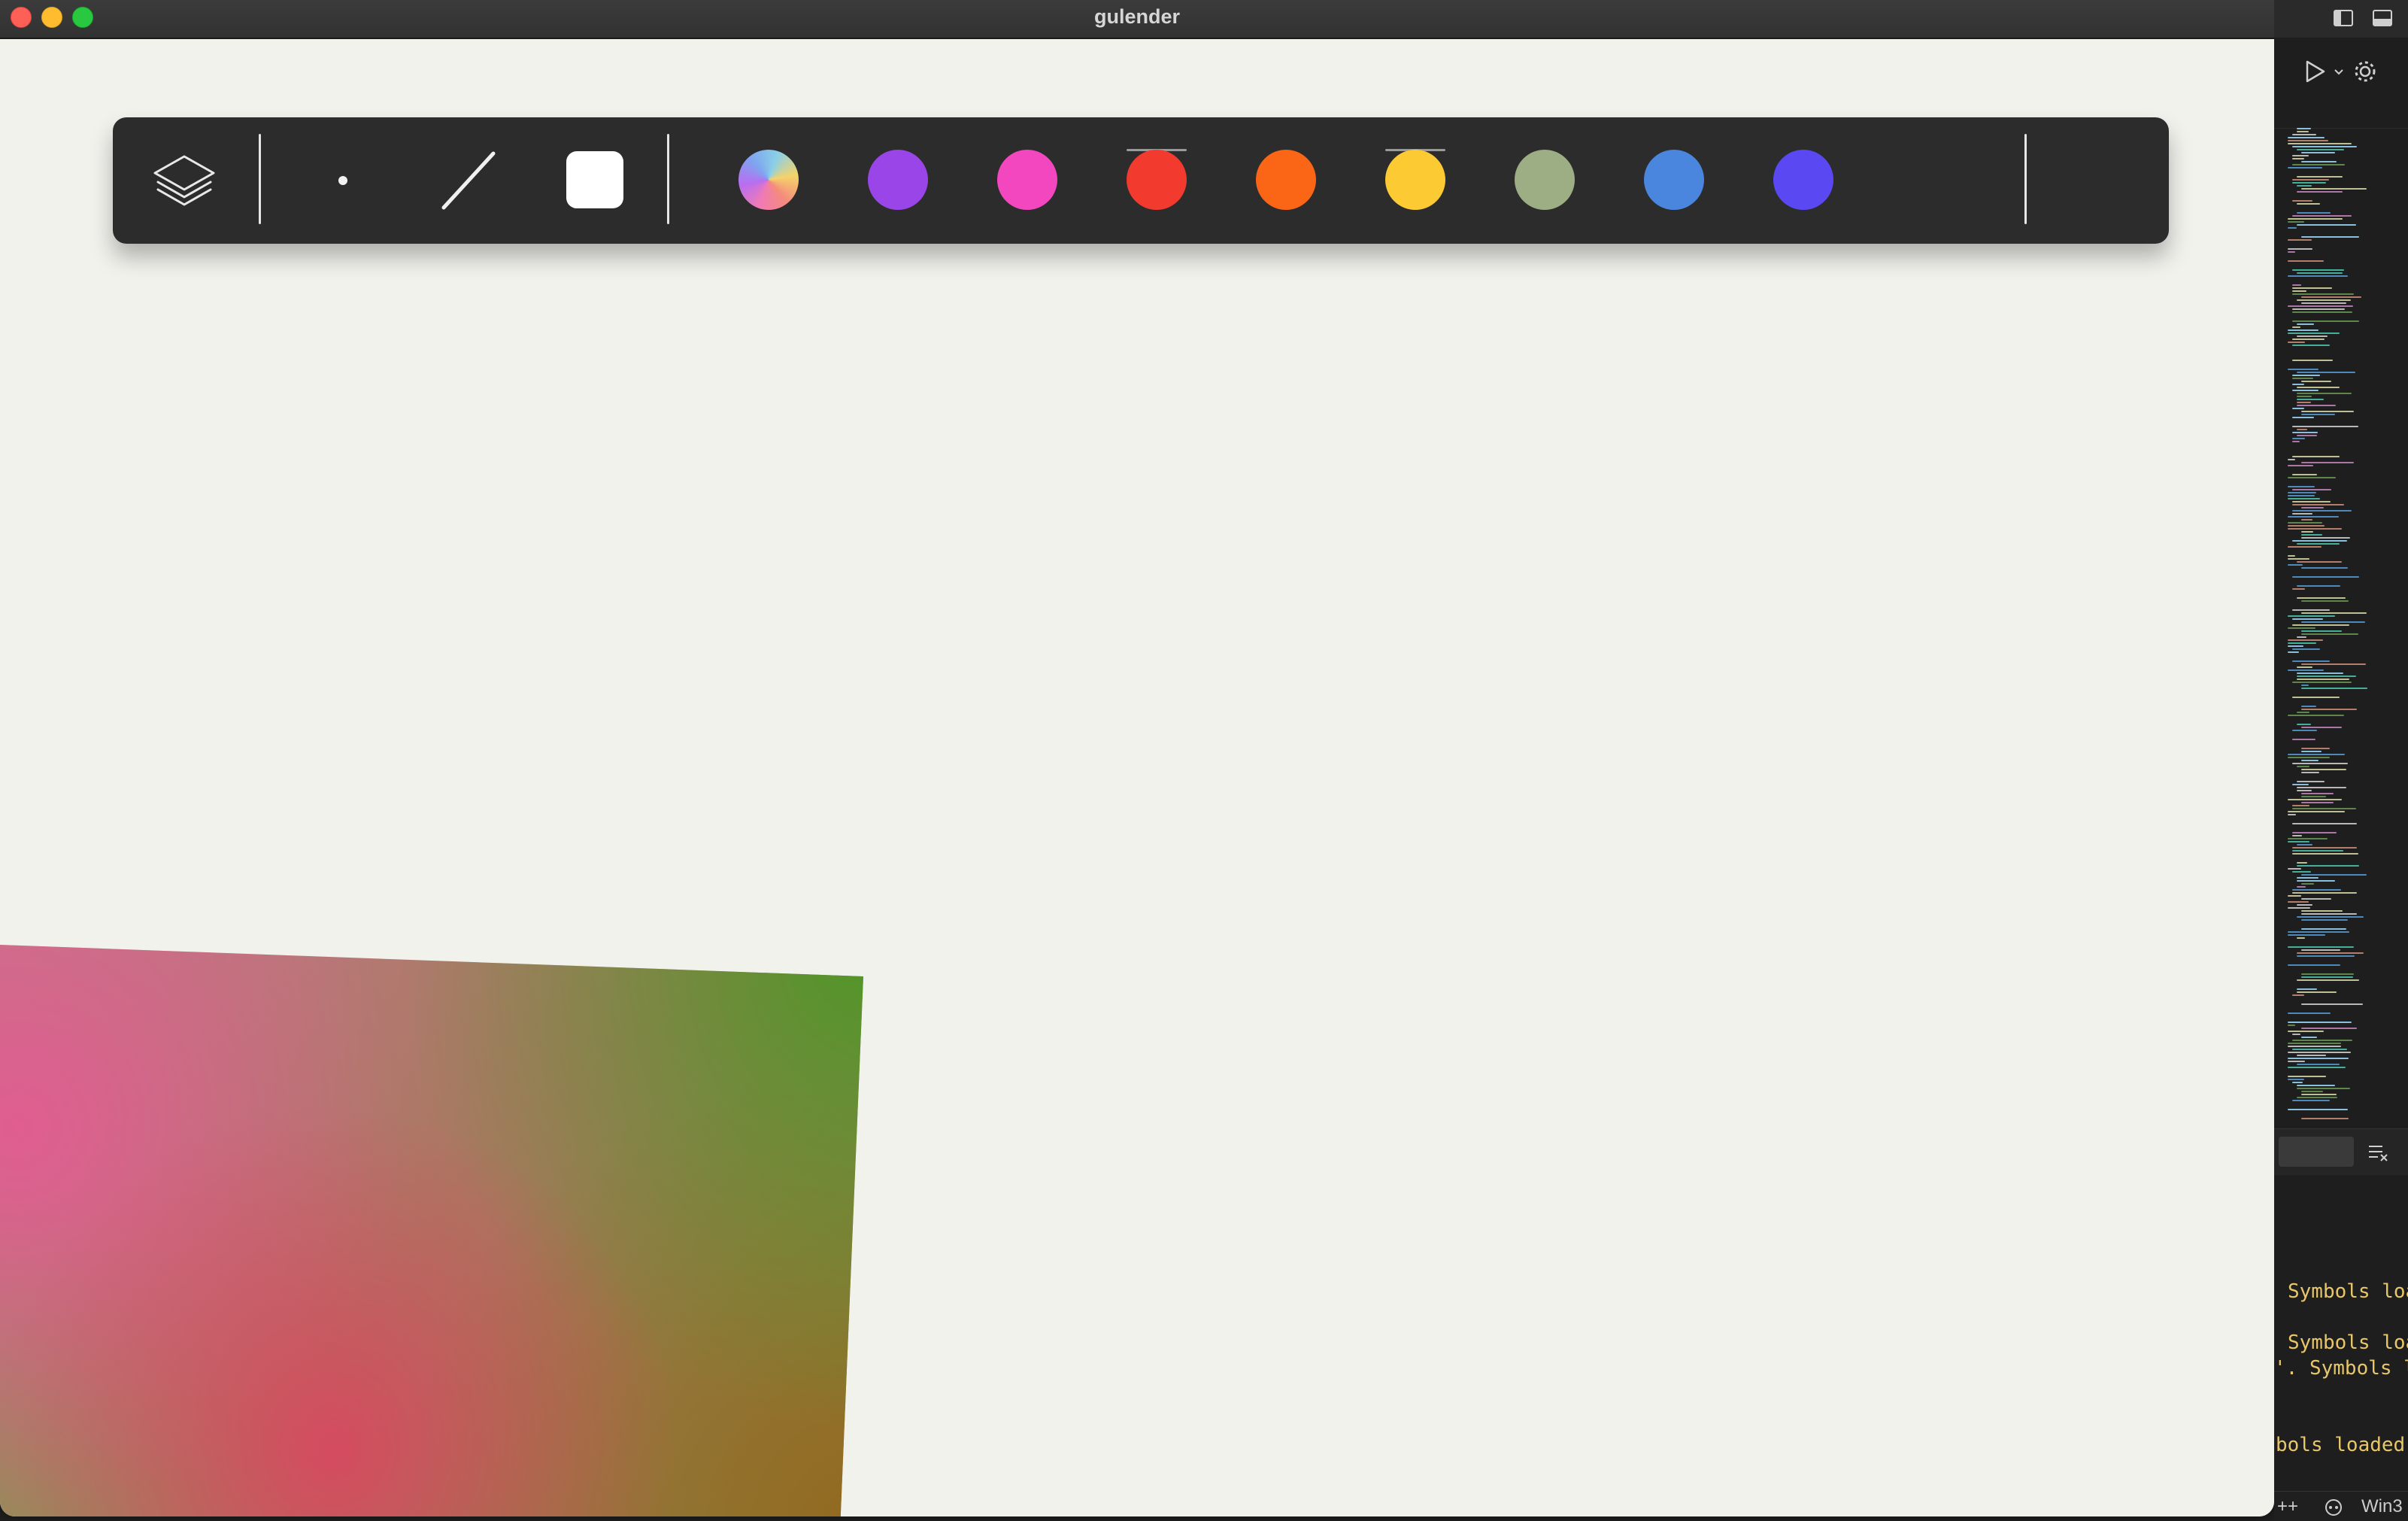  What do you see at coordinates (2315, 71) in the screenshot?
I see `run-debug-icon` at bounding box center [2315, 71].